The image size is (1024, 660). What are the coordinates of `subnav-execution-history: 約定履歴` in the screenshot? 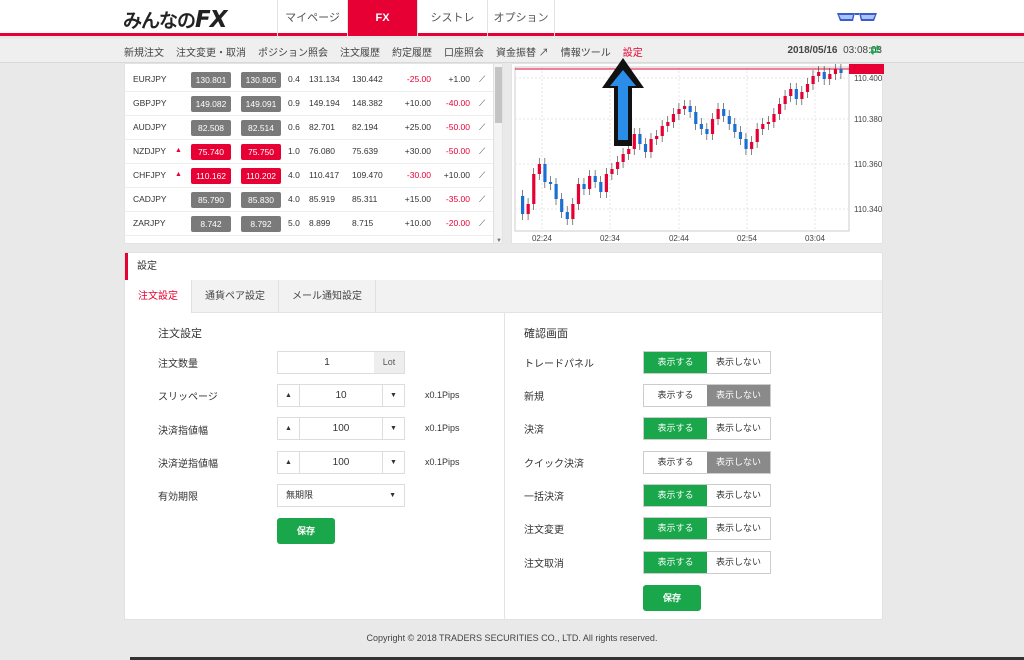 It's located at (412, 51).